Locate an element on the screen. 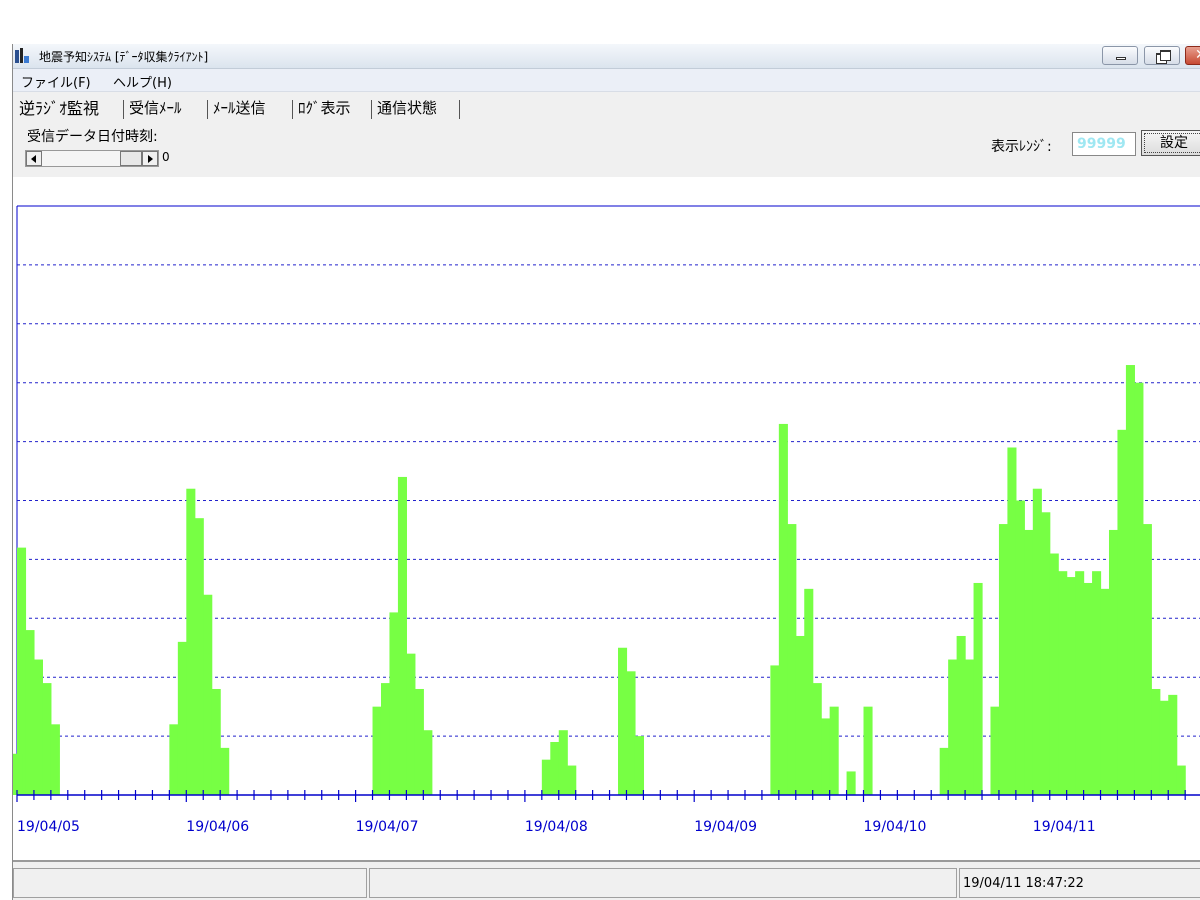 This screenshot has width=1200, height=900. tab-comm-status: 通信状態 is located at coordinates (409, 107).